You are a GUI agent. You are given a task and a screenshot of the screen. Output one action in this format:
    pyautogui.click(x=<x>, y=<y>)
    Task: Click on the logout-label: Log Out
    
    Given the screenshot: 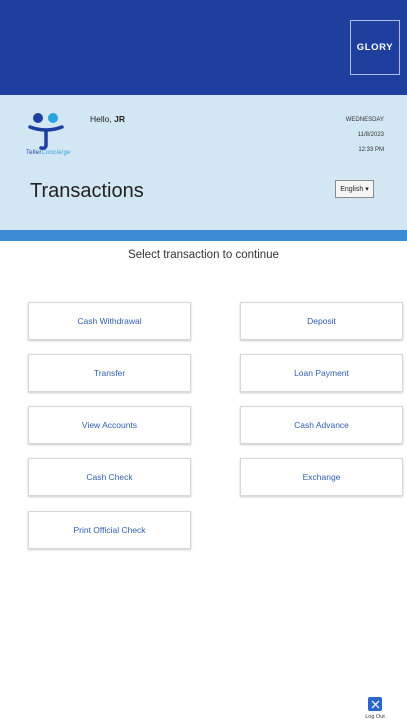 What is the action you would take?
    pyautogui.click(x=375, y=717)
    